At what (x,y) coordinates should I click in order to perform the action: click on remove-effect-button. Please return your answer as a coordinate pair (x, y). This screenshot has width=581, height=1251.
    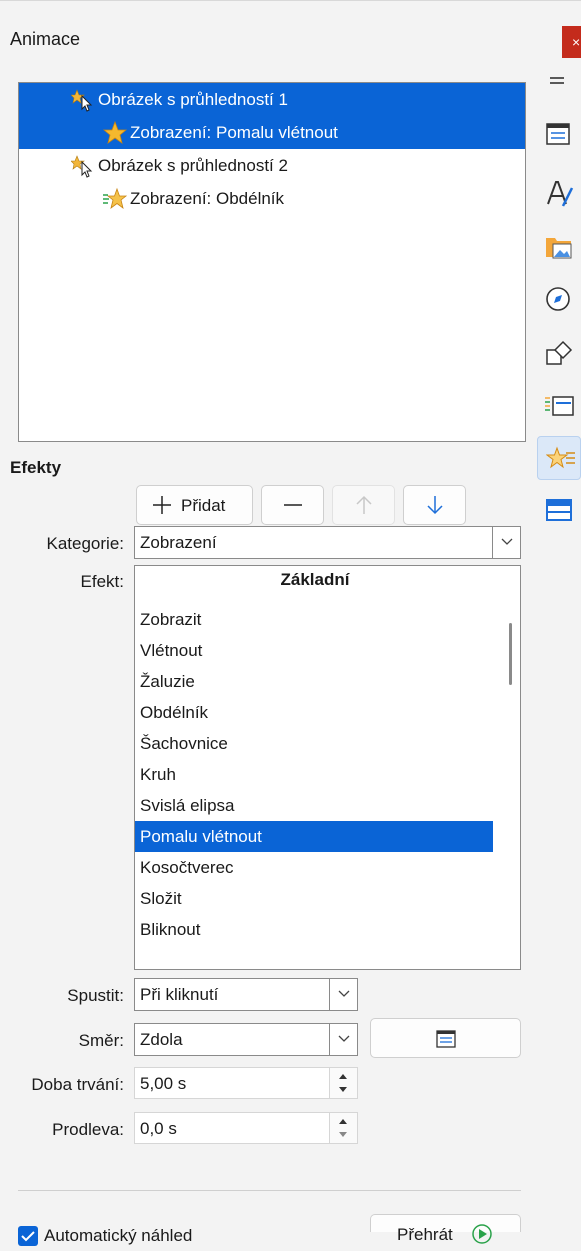
    Looking at the image, I should click on (292, 505).